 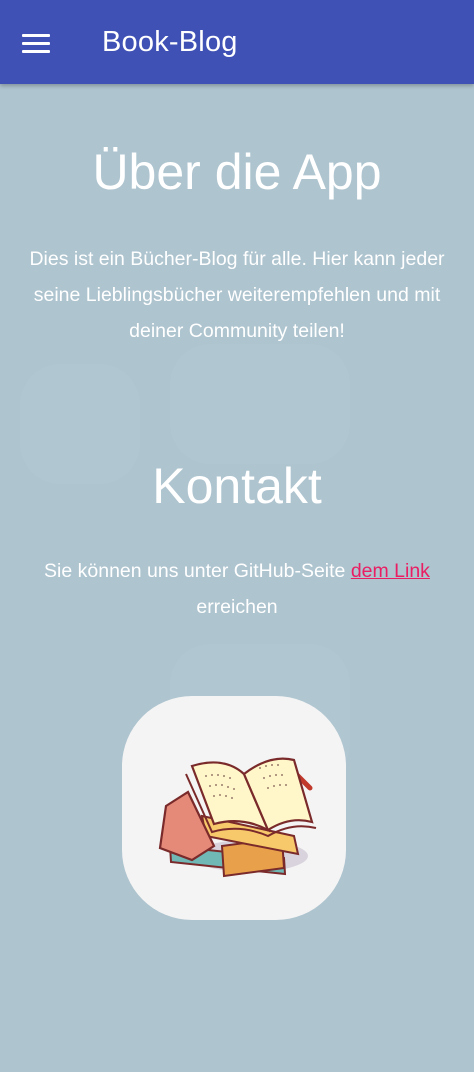 I want to click on app-bar: Book-Blog, so click(x=237, y=42).